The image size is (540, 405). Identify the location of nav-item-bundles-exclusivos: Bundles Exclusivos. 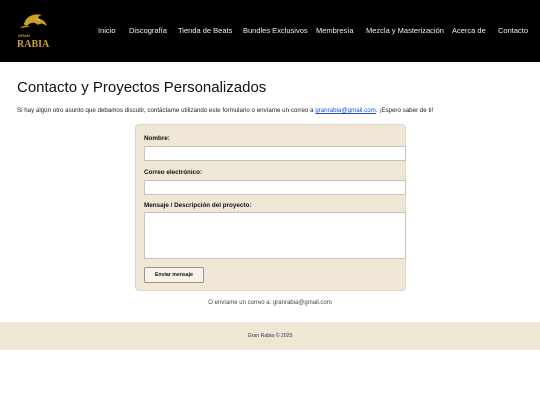
(275, 30).